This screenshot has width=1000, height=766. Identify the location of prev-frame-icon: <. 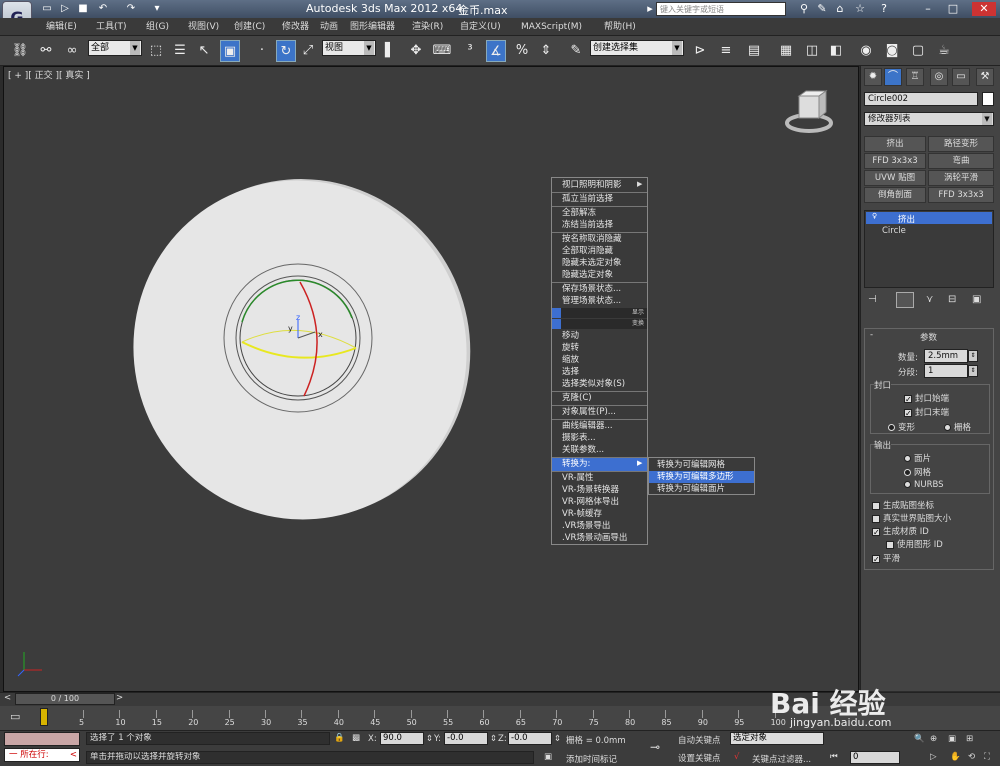
(7, 698).